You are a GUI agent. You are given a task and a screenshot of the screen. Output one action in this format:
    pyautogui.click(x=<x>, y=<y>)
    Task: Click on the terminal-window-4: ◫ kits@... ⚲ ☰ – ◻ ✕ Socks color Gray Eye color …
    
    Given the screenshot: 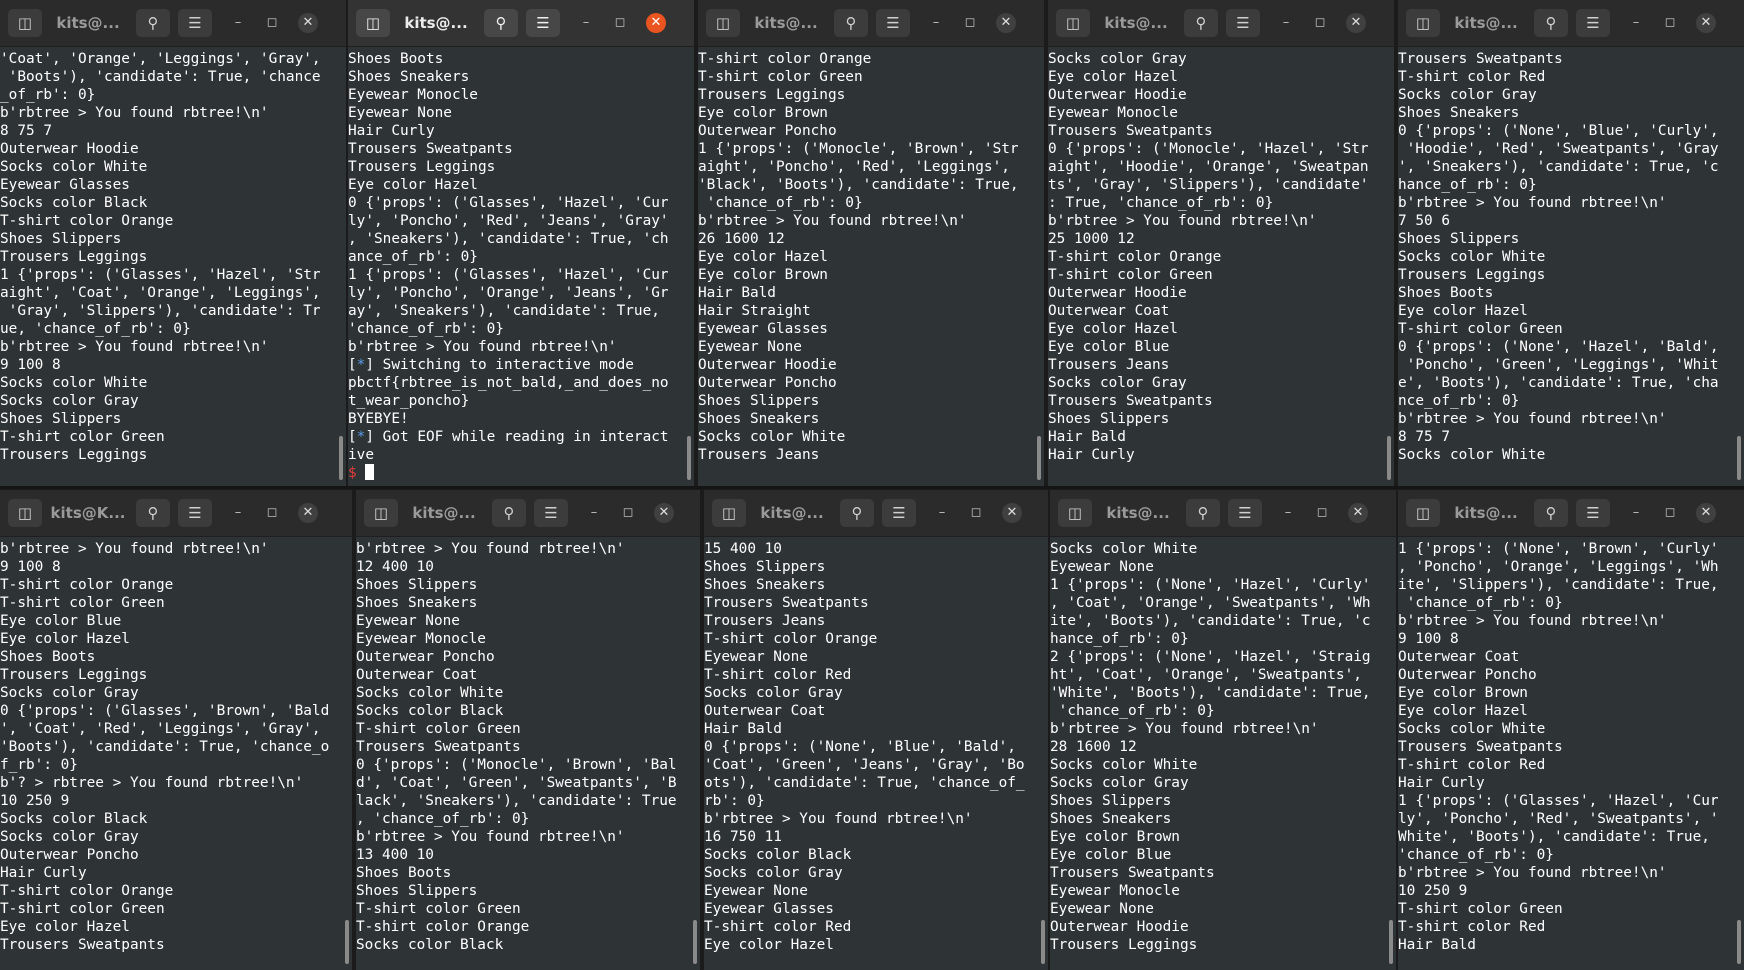 What is the action you would take?
    pyautogui.click(x=1221, y=243)
    